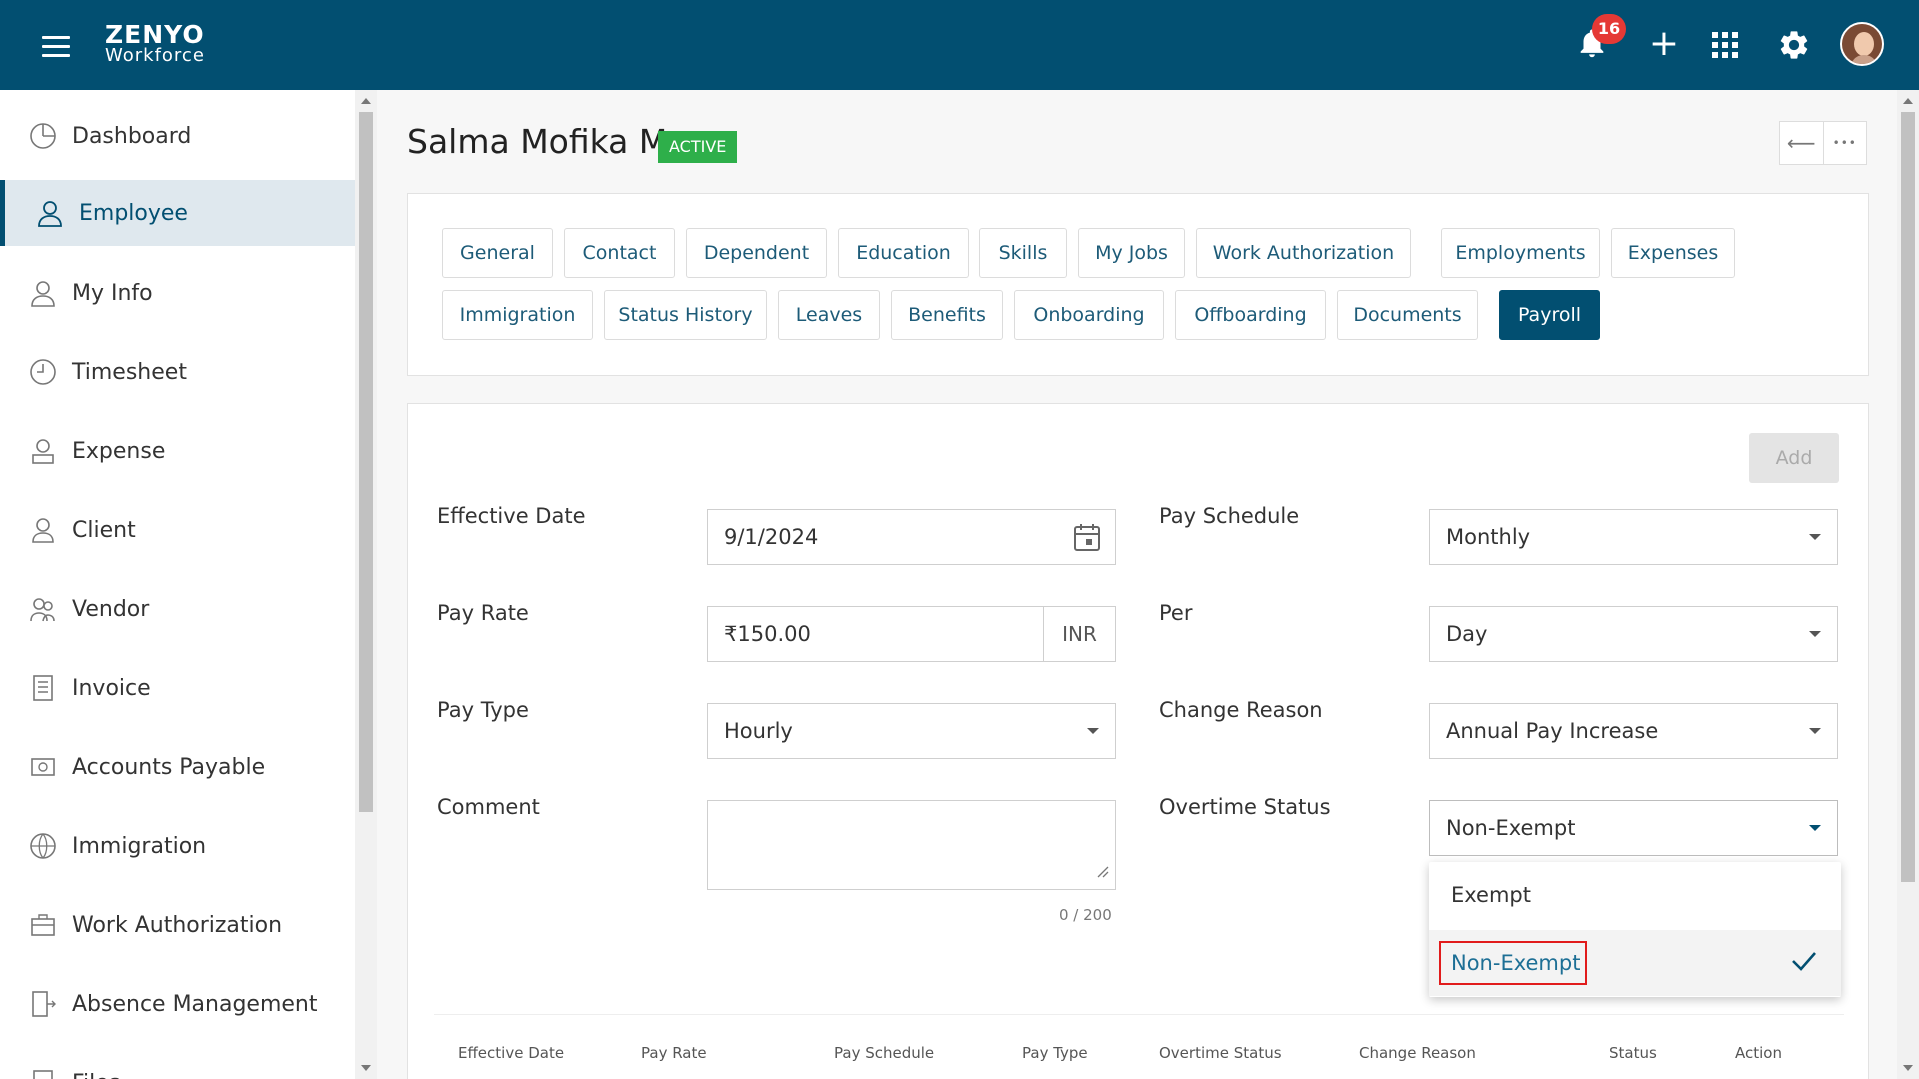 The image size is (1919, 1079). Describe the element at coordinates (1633, 634) in the screenshot. I see `per-select: Day` at that location.